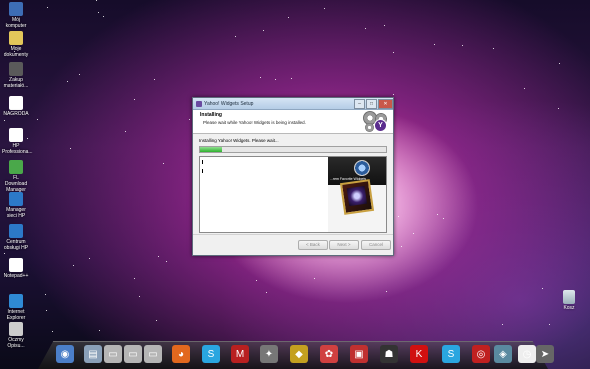  I want to click on document-icon, so click(16, 103).